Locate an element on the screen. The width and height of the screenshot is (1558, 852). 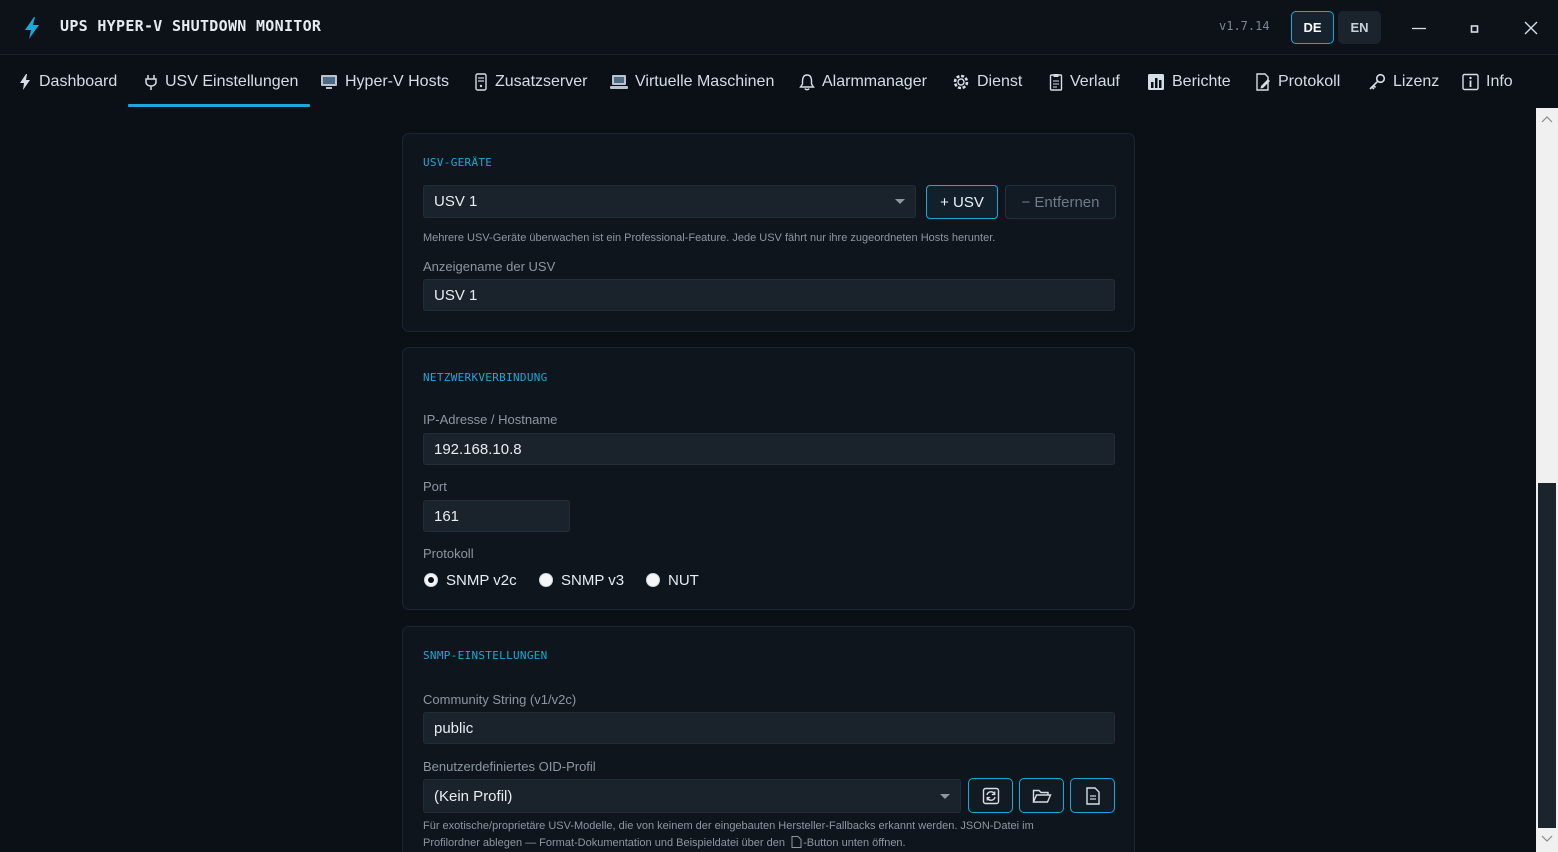
tab-dienst: Dienst is located at coordinates (987, 82).